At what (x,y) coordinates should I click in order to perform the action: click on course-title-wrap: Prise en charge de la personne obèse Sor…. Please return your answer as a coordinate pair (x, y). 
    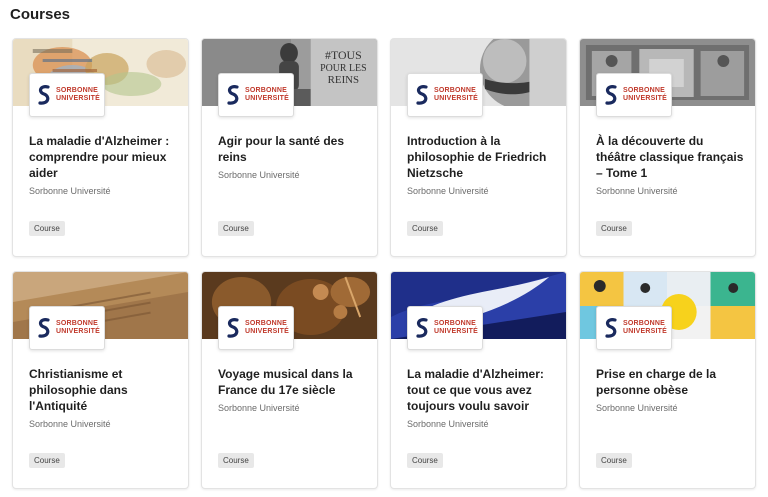
    Looking at the image, I should click on (671, 390).